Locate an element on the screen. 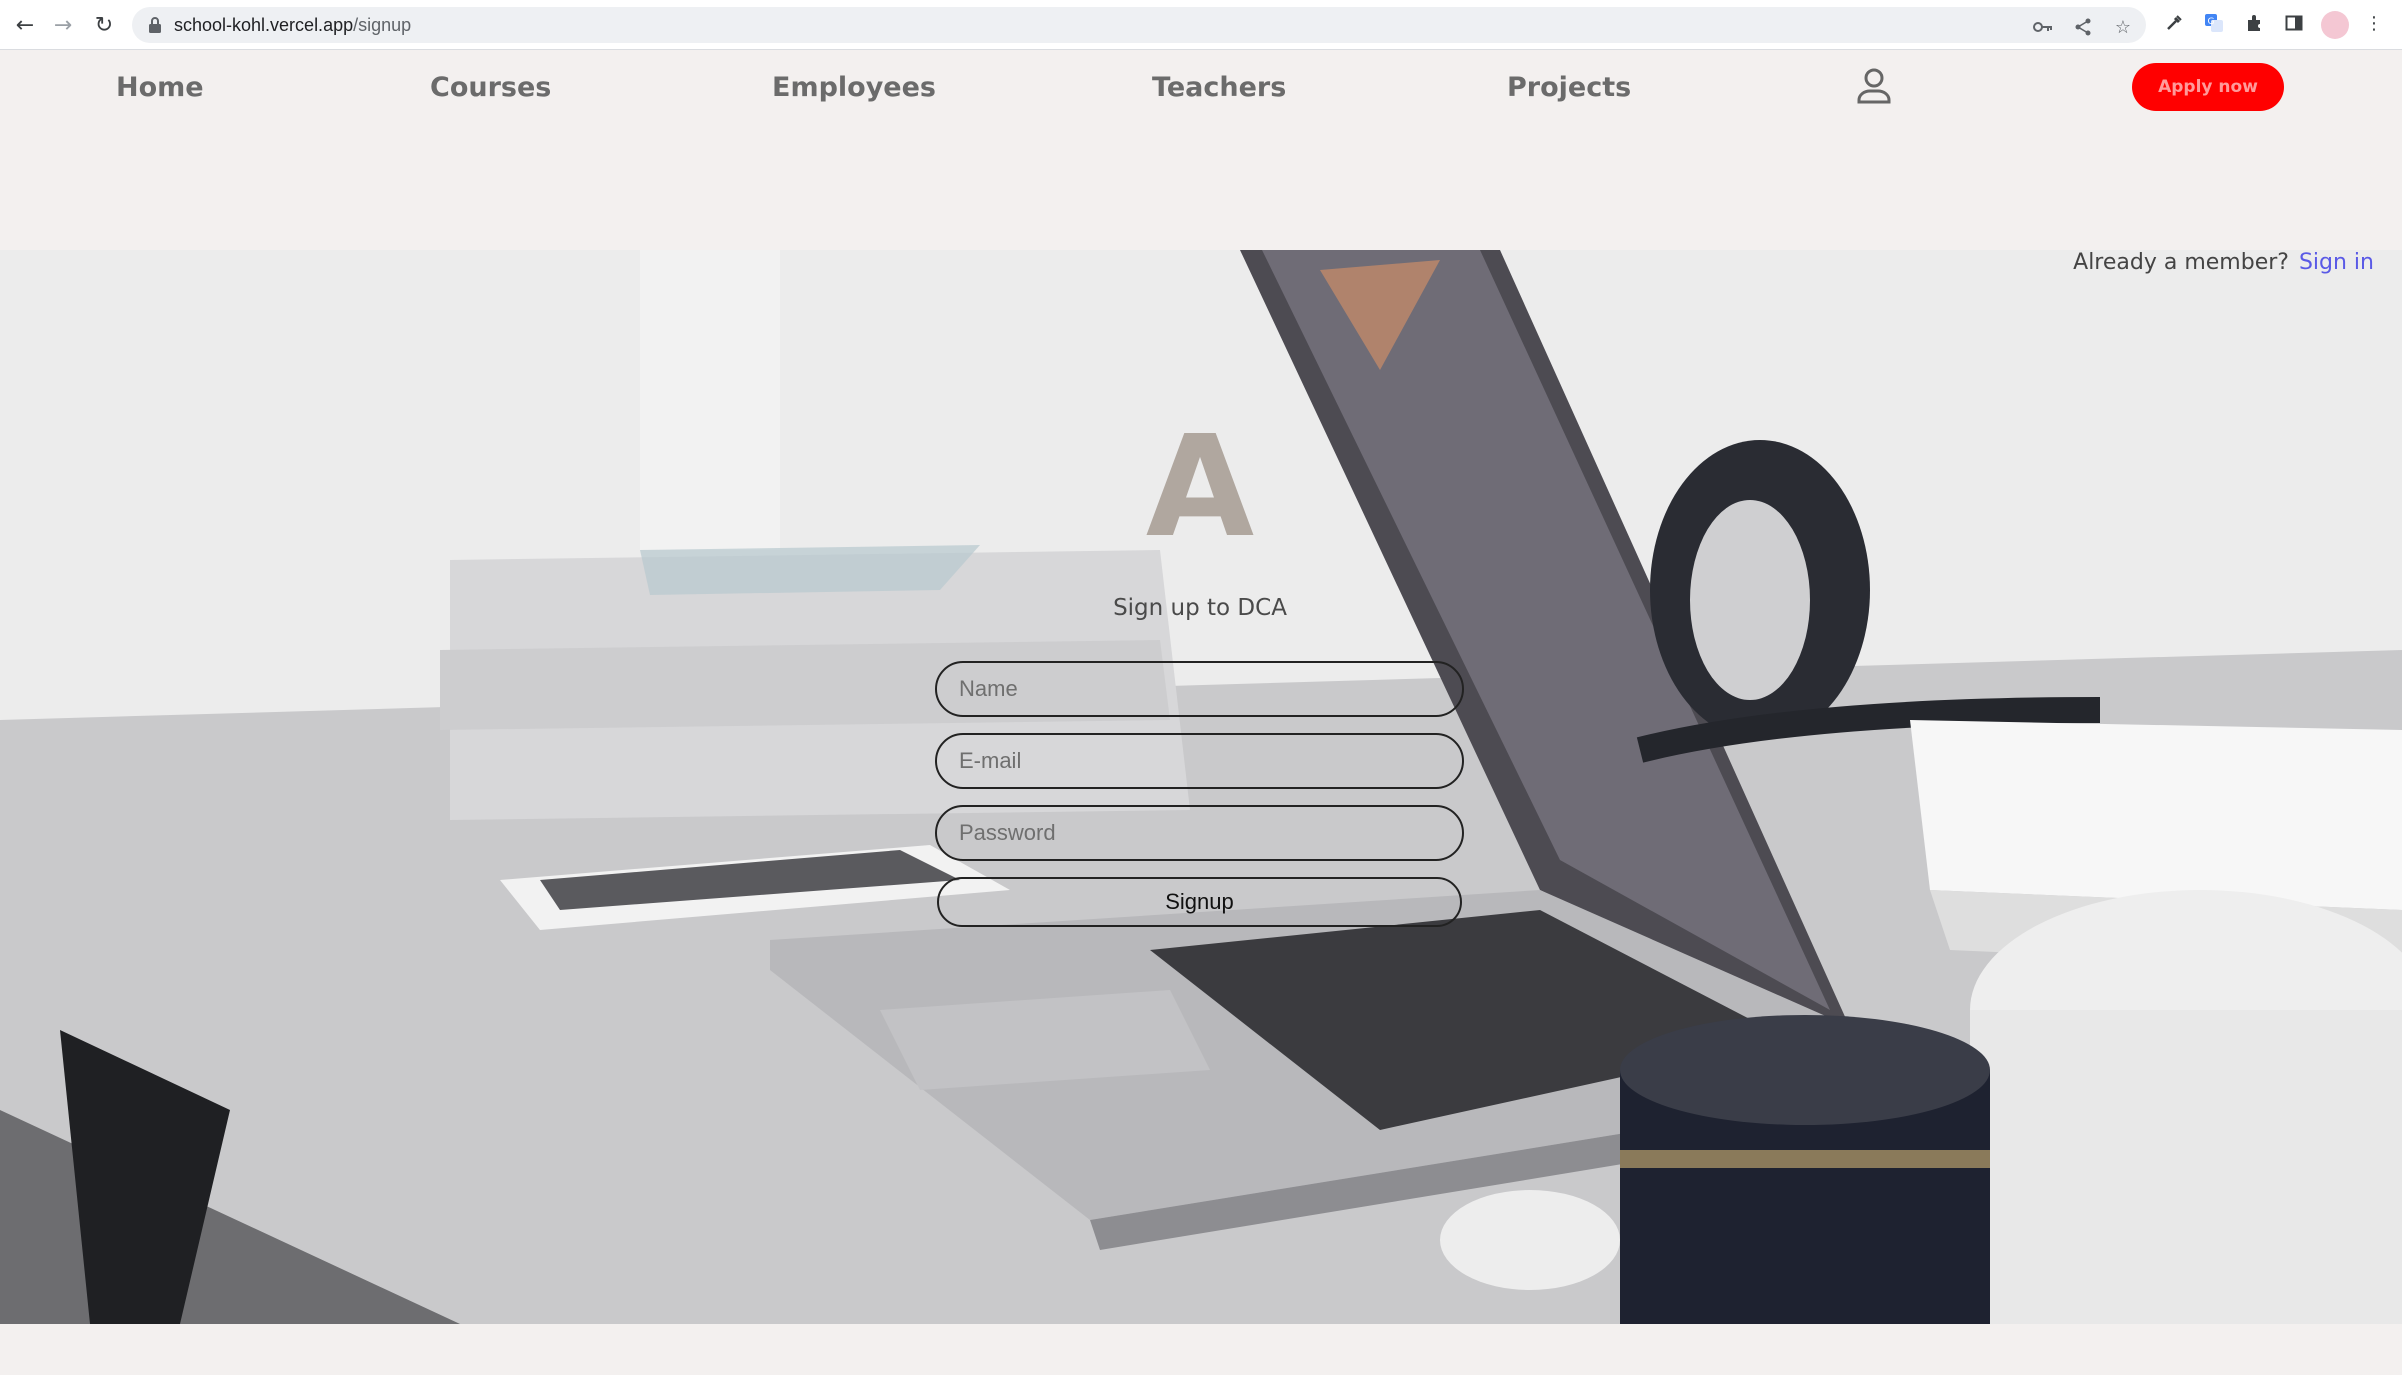 The width and height of the screenshot is (2402, 1375). translate-icon: G is located at coordinates (2214, 23).